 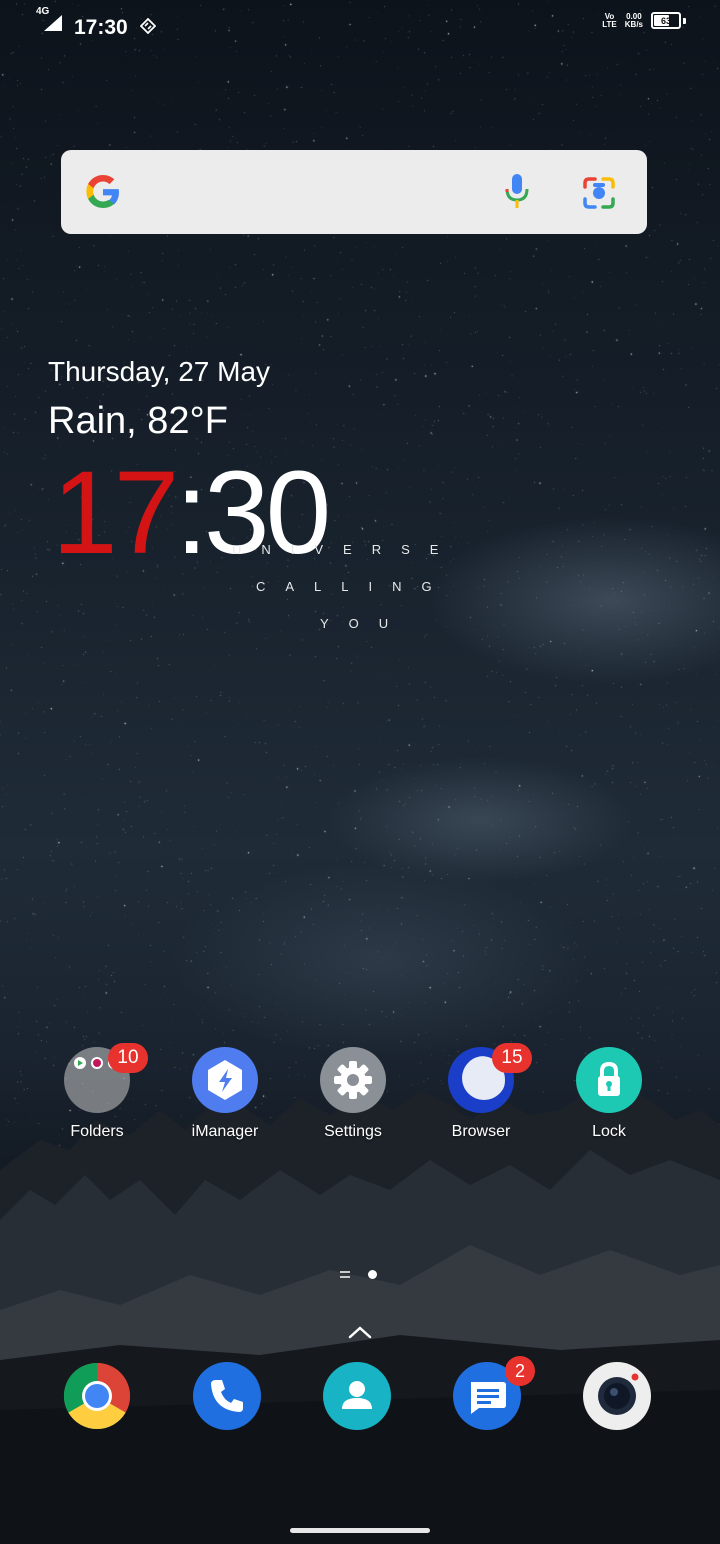 I want to click on dock-camera, so click(x=617, y=1396).